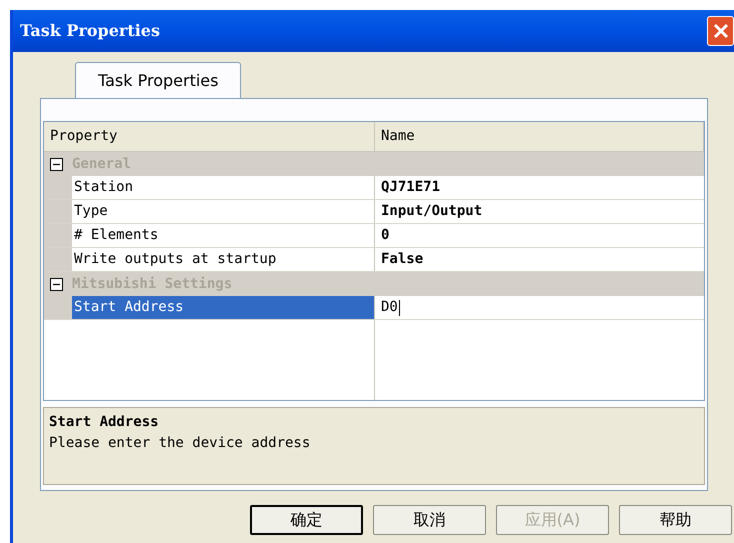 The height and width of the screenshot is (543, 734). Describe the element at coordinates (429, 520) in the screenshot. I see `dialog-button: 取消` at that location.